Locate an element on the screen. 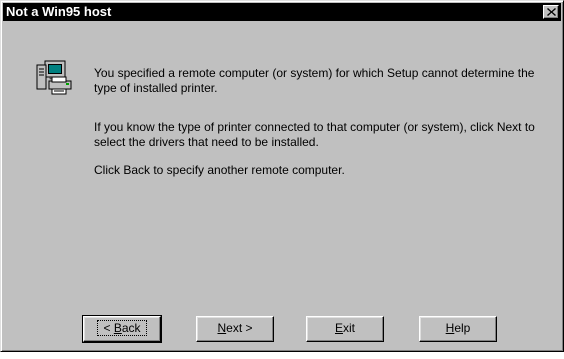 This screenshot has height=359, width=564. next-button: Next > is located at coordinates (235, 329).